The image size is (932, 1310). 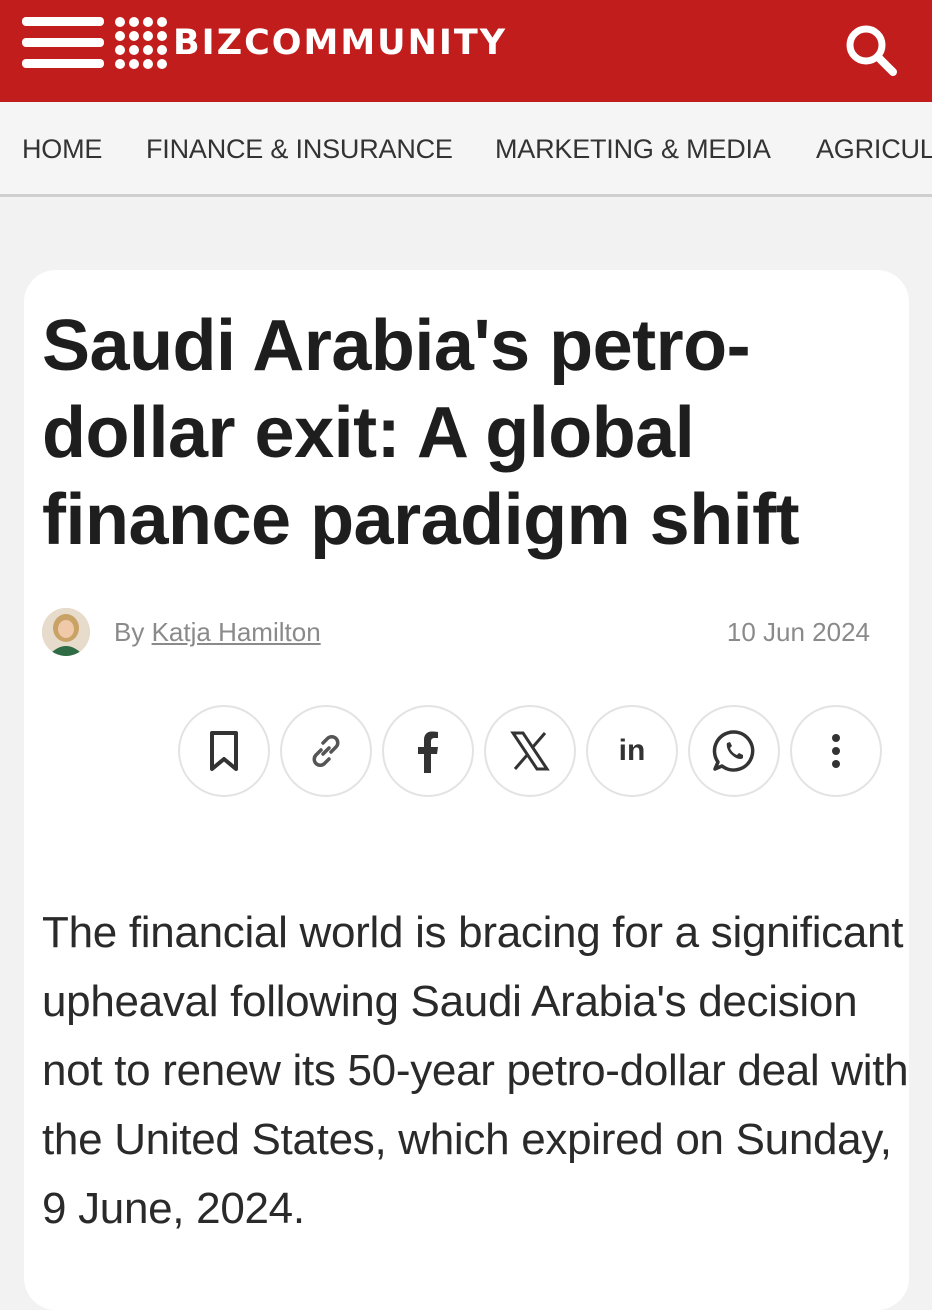 I want to click on author-avatar, so click(x=66, y=632).